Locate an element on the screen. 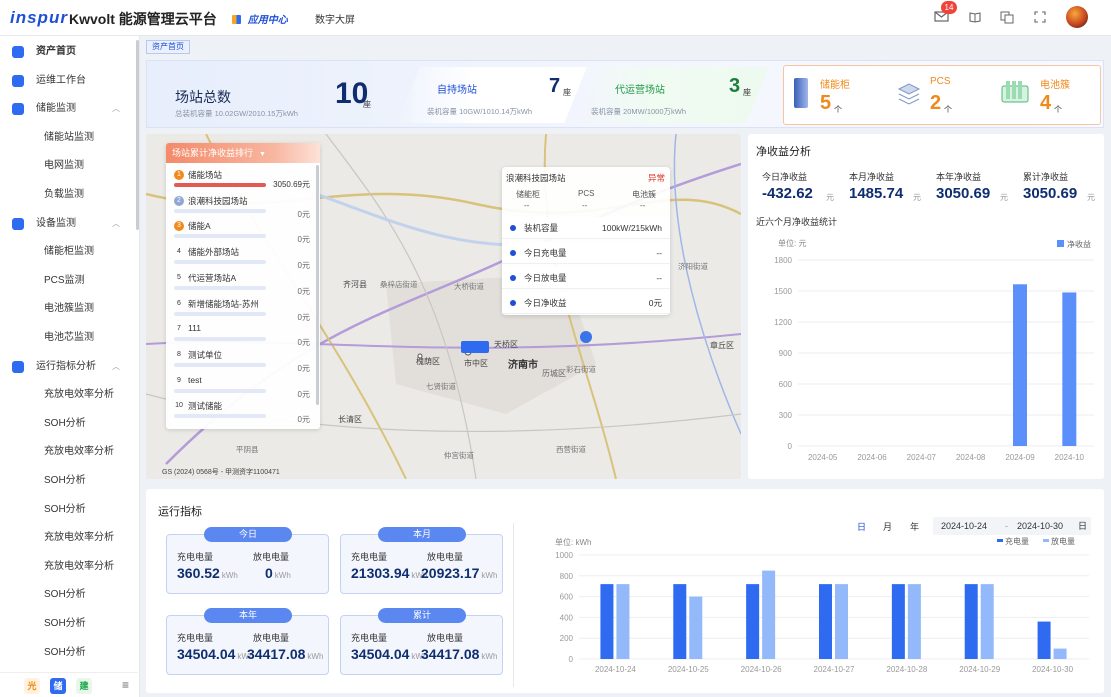  building-button: 建 is located at coordinates (84, 686).